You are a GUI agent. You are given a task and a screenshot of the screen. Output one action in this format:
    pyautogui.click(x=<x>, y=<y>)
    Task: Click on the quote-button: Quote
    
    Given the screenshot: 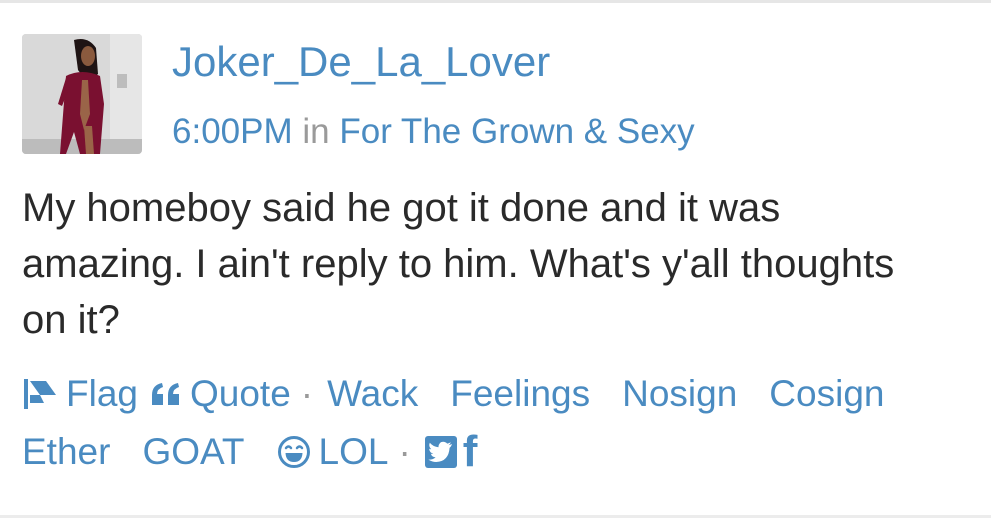 What is the action you would take?
    pyautogui.click(x=220, y=394)
    